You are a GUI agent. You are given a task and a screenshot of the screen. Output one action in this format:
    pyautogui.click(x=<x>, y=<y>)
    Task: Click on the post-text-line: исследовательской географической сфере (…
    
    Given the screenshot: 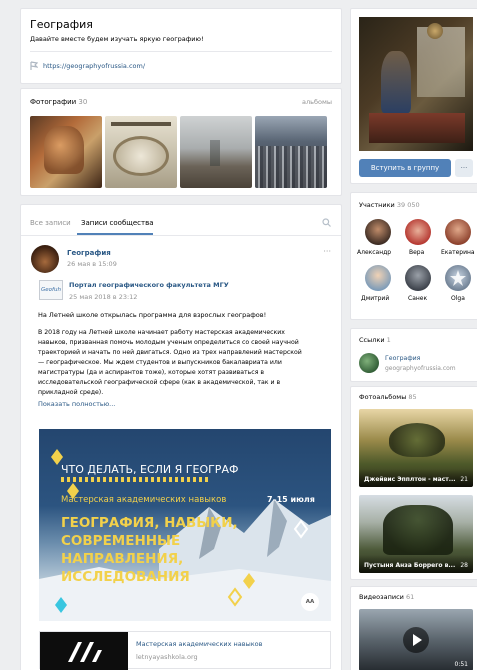 What is the action you would take?
    pyautogui.click(x=159, y=382)
    